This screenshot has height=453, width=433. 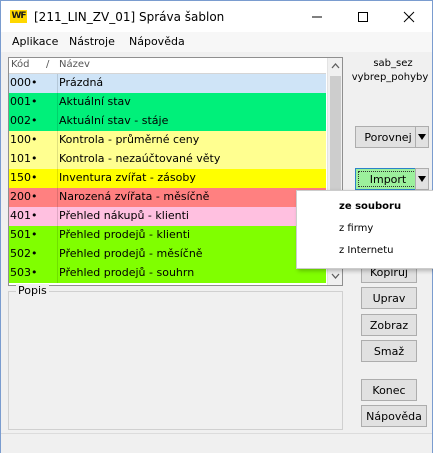 I want to click on table-row: 101• Kontrola - nezaúčtované věty, so click(x=167, y=159).